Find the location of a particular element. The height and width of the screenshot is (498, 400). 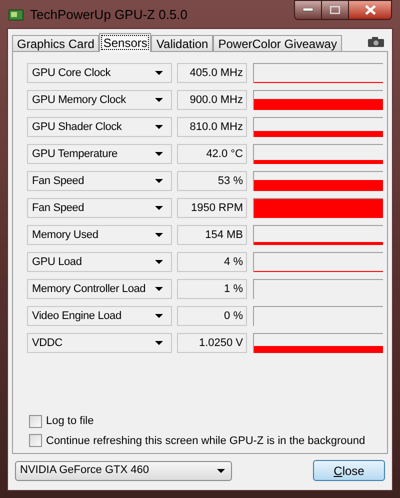

maximize-icon is located at coordinates (335, 10).